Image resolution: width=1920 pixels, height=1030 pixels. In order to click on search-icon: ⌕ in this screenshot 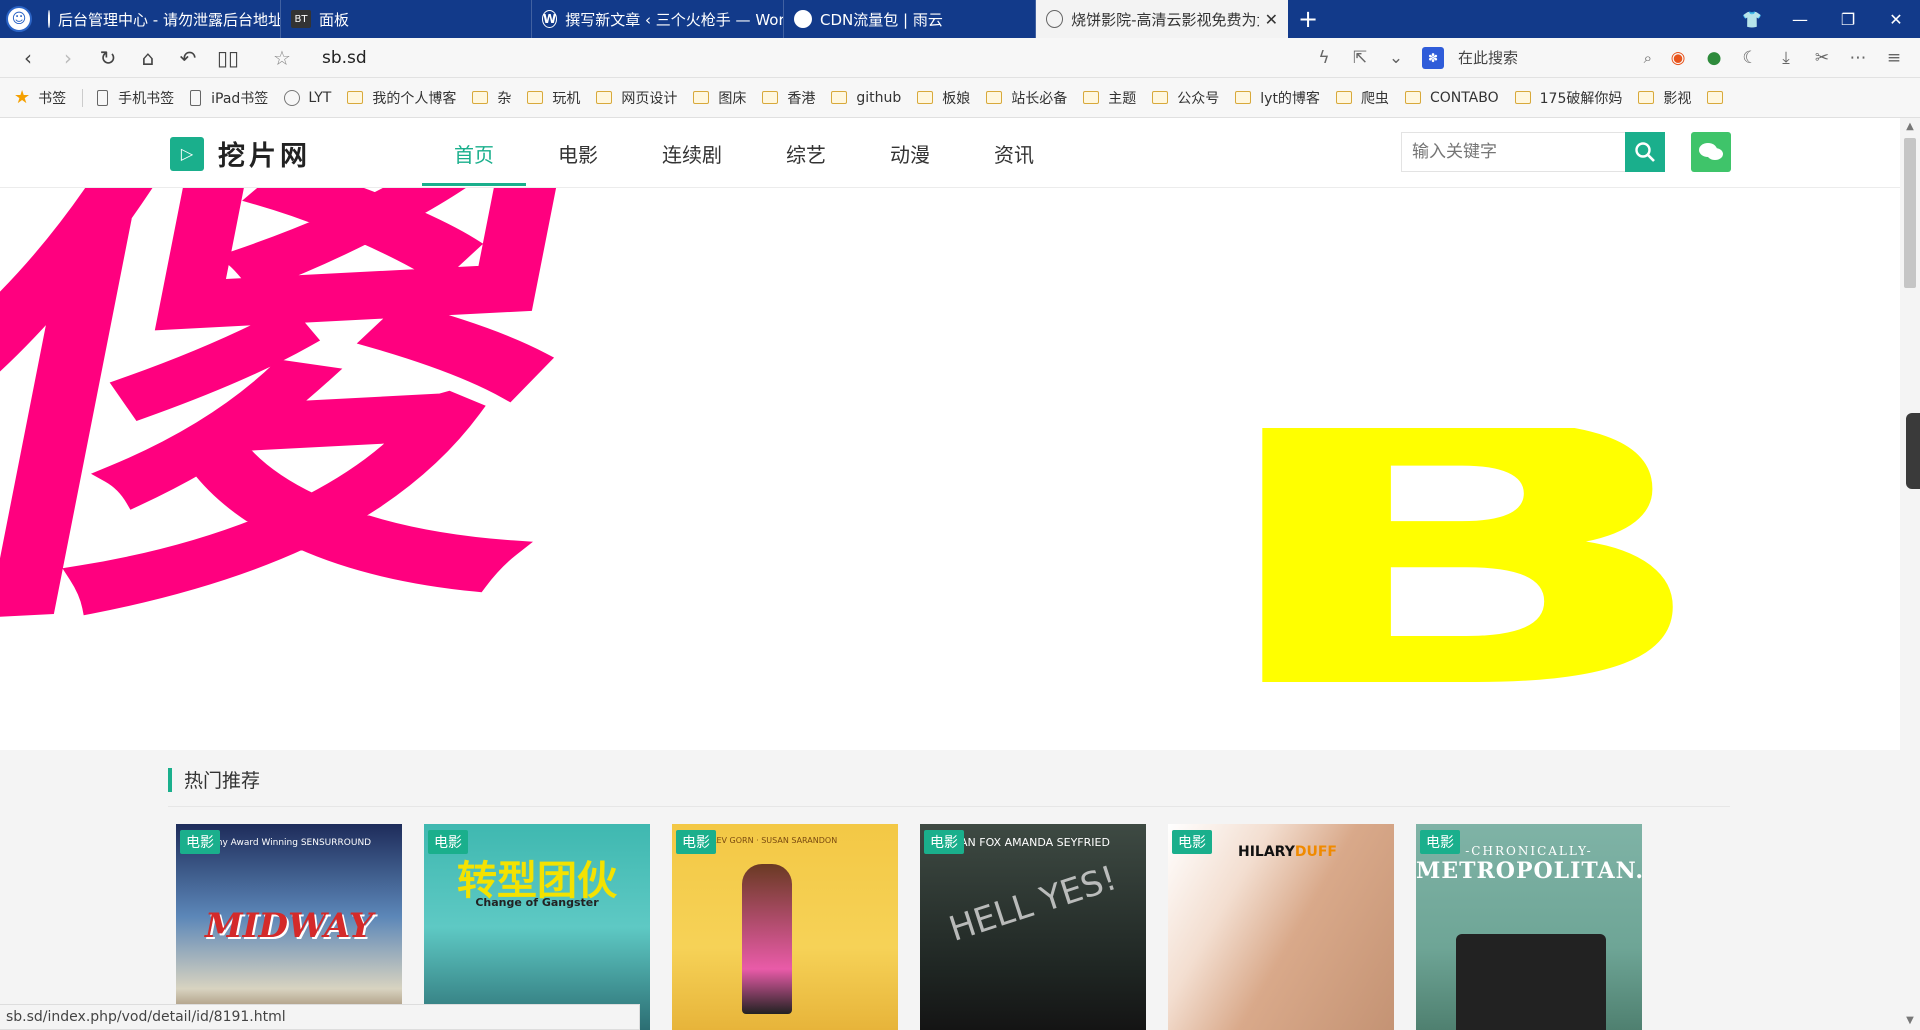, I will do `click(1648, 58)`.